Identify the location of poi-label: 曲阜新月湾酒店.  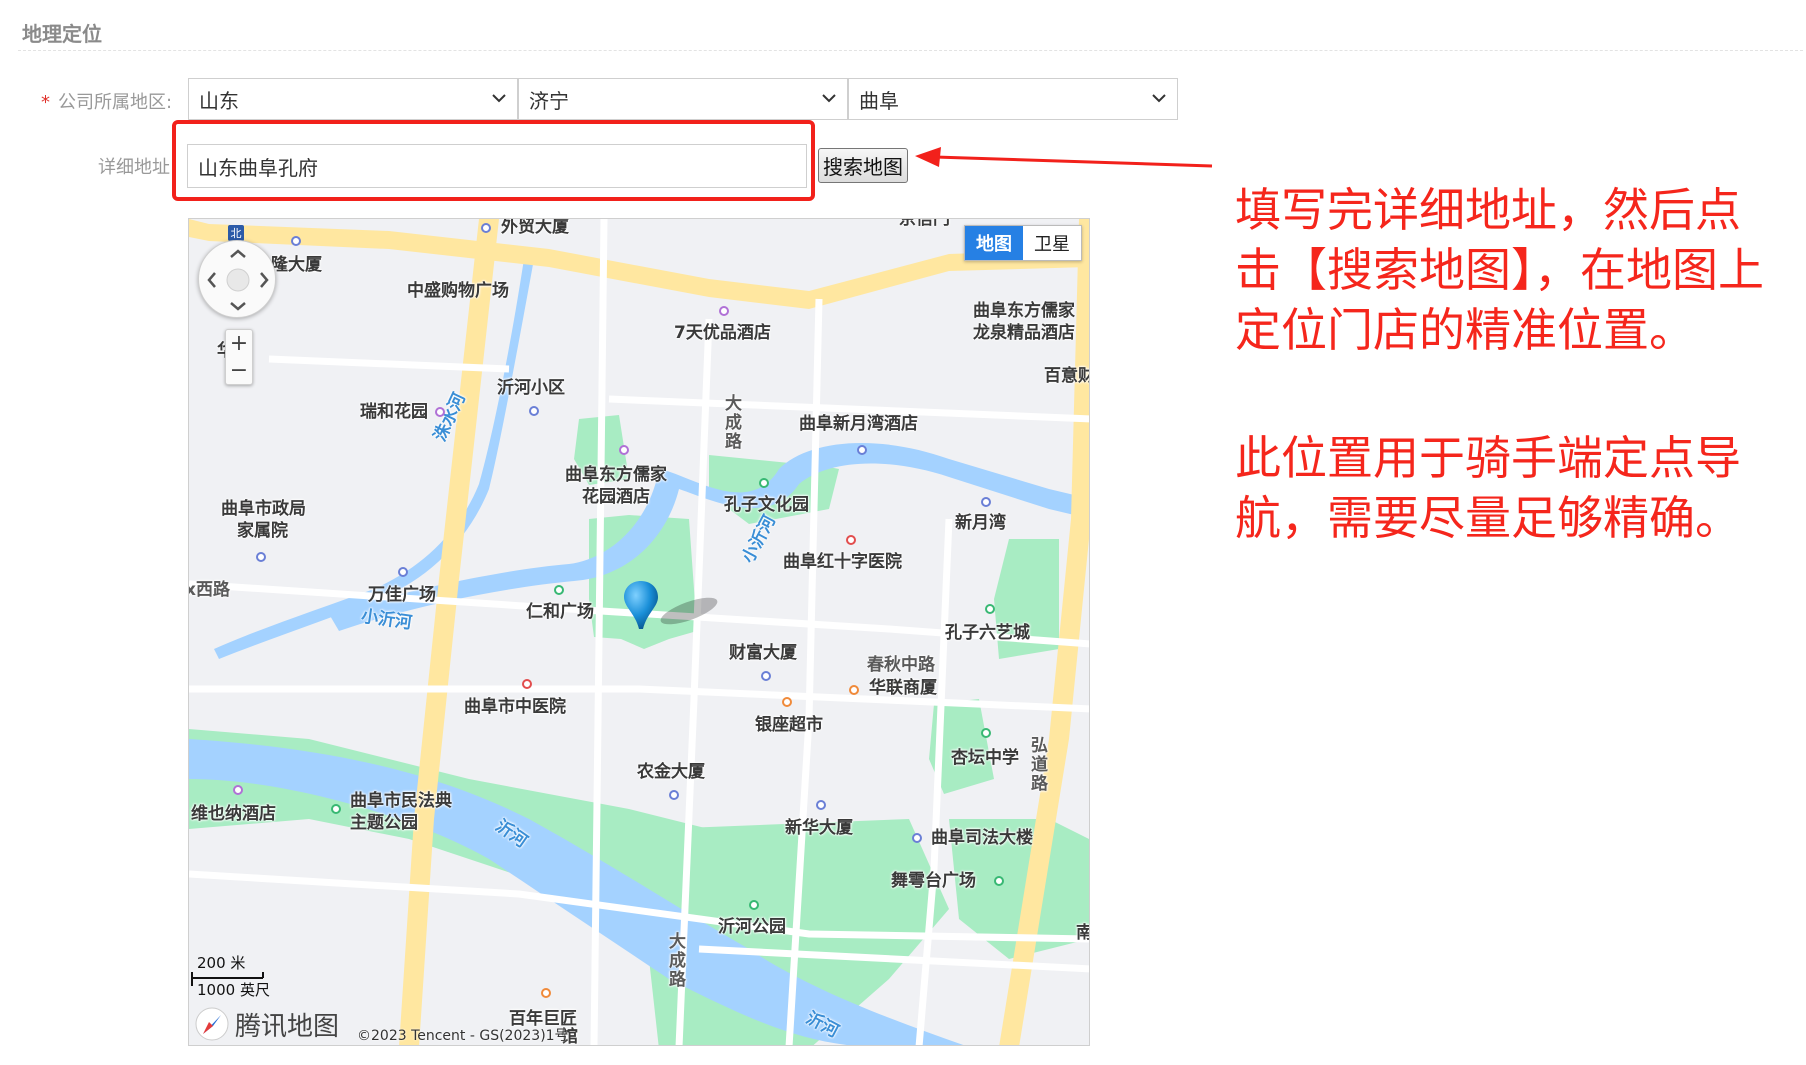
(858, 424).